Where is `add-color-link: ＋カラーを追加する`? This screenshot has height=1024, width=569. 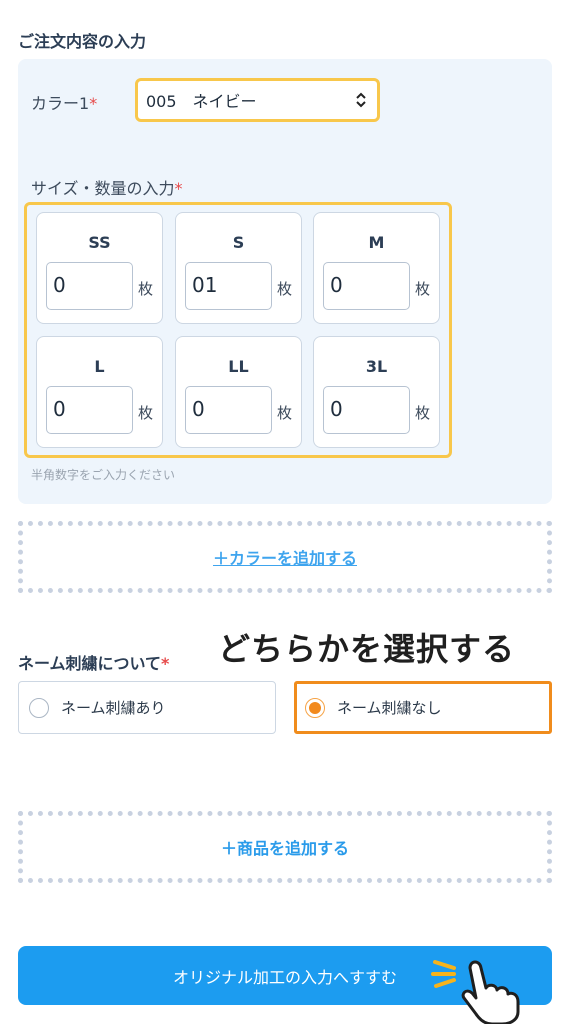 add-color-link: ＋カラーを追加する is located at coordinates (285, 557).